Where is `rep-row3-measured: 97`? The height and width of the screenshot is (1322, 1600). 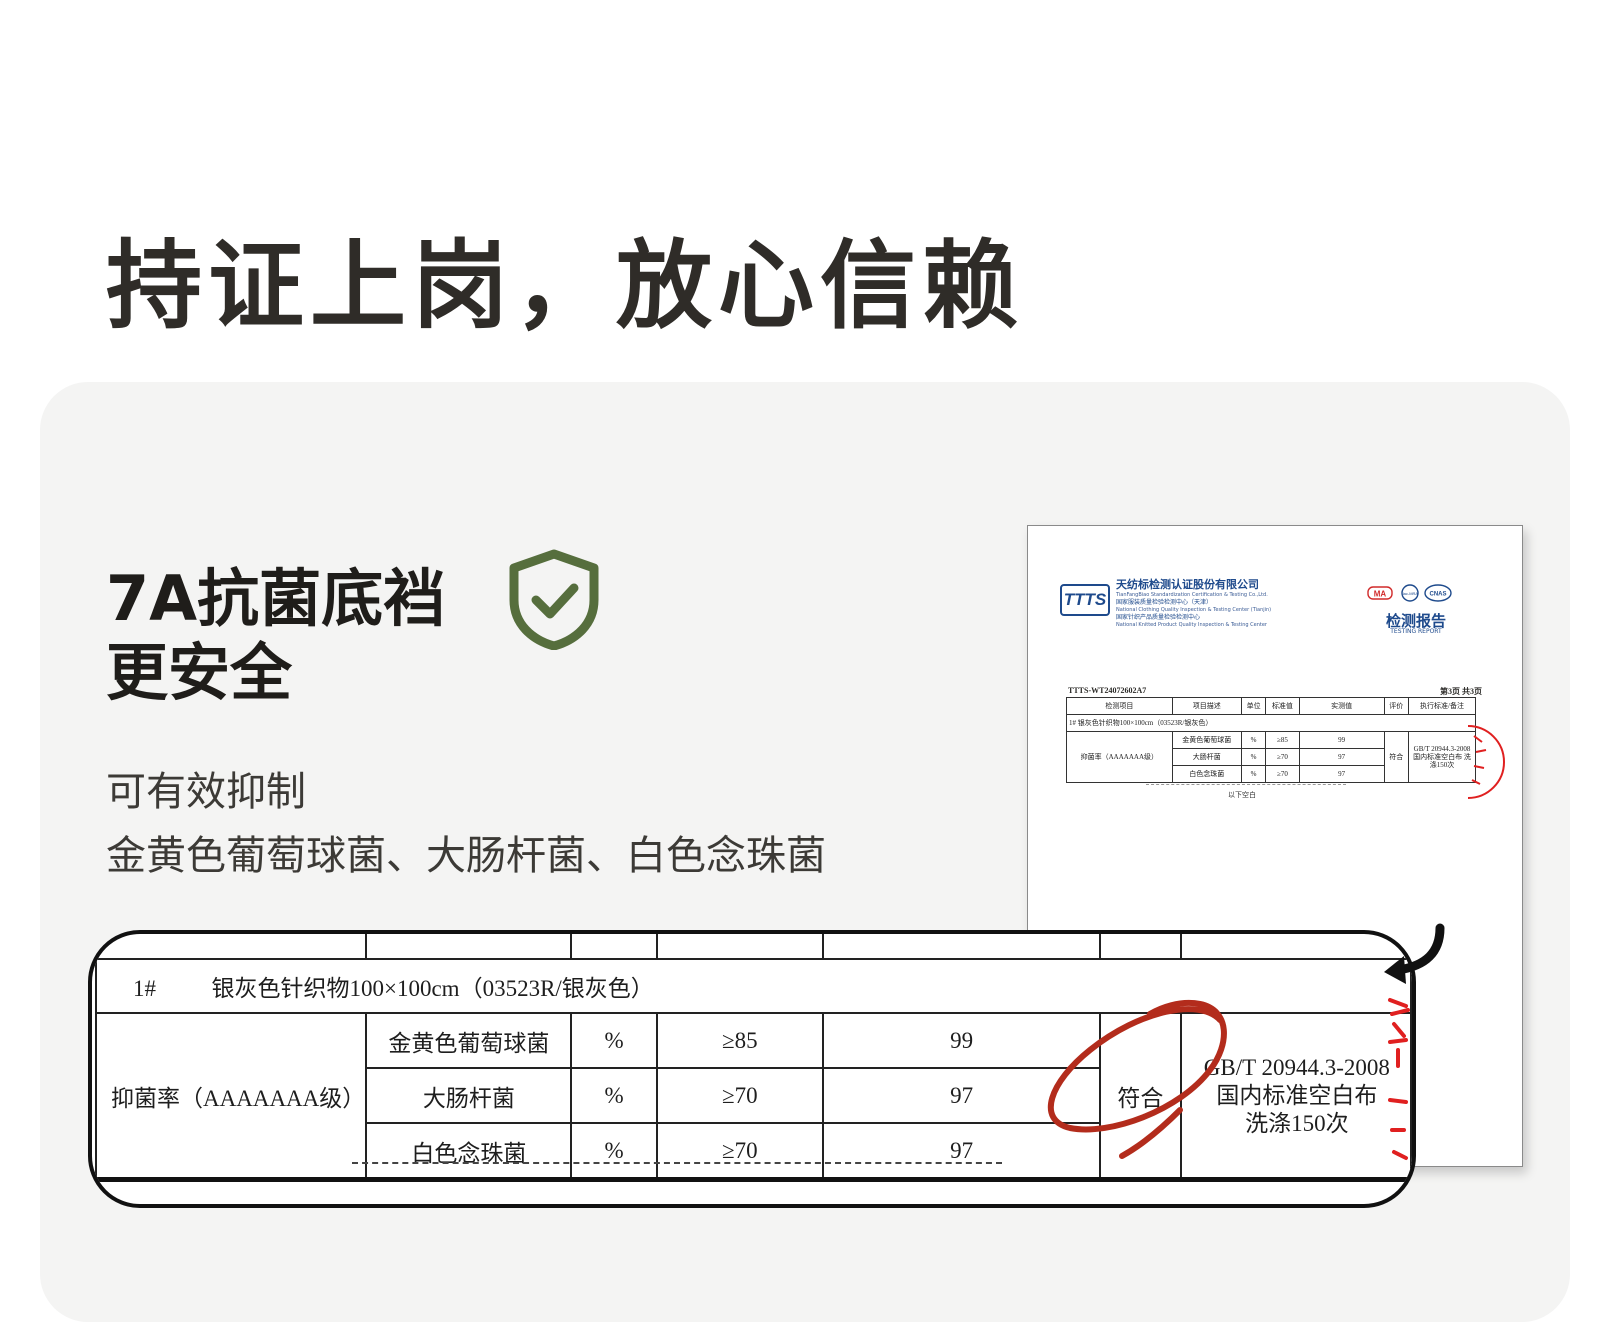
rep-row3-measured: 97 is located at coordinates (1341, 774).